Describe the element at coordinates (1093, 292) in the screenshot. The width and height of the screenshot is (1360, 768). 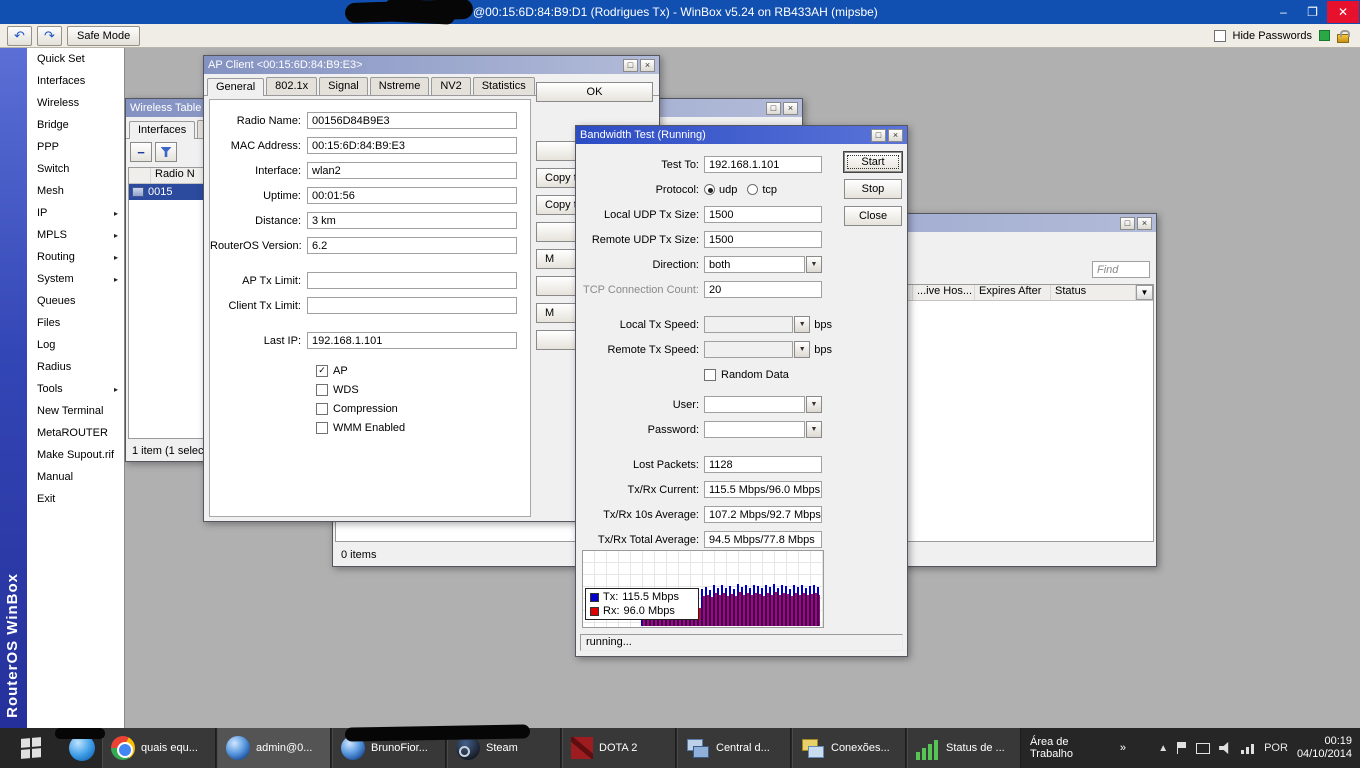
I see `column-header-status: Status` at that location.